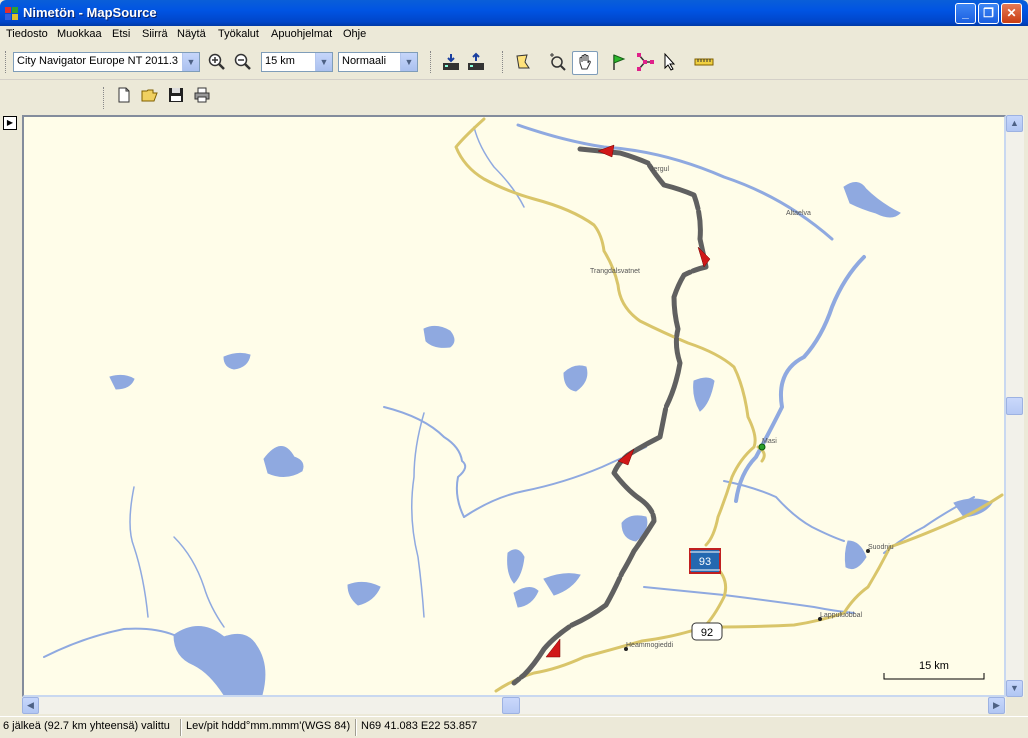 The height and width of the screenshot is (738, 1028). I want to click on route-93-label: 93, so click(705, 562).